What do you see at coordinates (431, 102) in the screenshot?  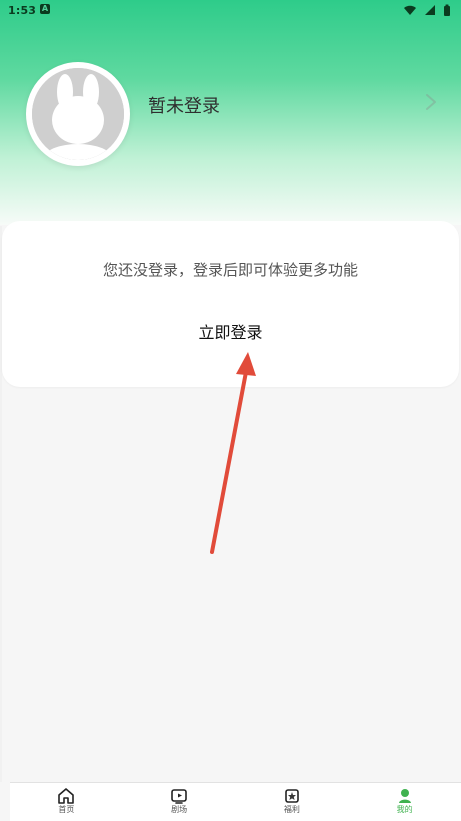 I see `chevron-right-icon` at bounding box center [431, 102].